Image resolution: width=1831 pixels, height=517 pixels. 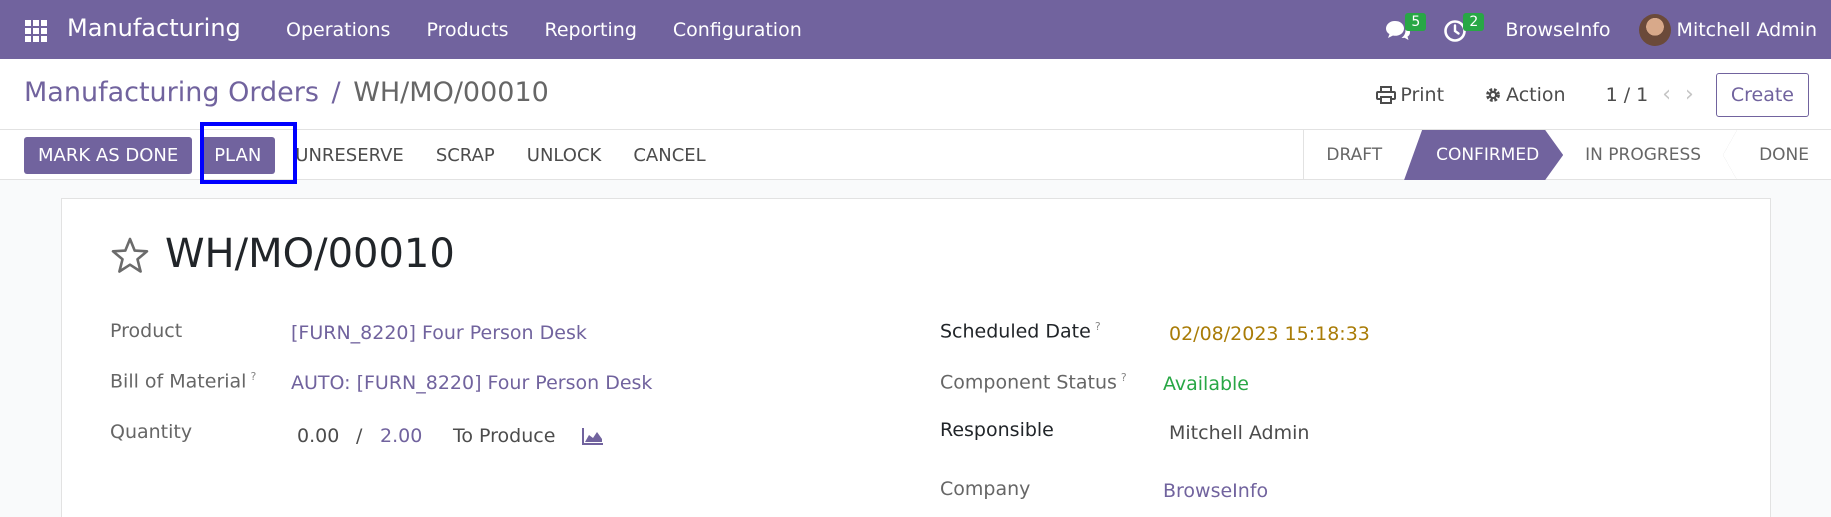 What do you see at coordinates (1015, 331) in the screenshot?
I see `scheduled-date-label-text: Scheduled Date` at bounding box center [1015, 331].